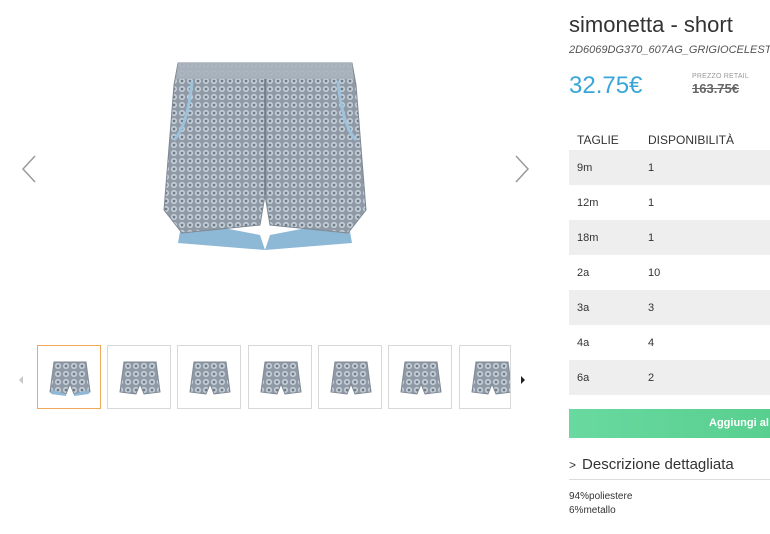  Describe the element at coordinates (601, 496) in the screenshot. I see `description-composition-1: 94%poliestere` at that location.